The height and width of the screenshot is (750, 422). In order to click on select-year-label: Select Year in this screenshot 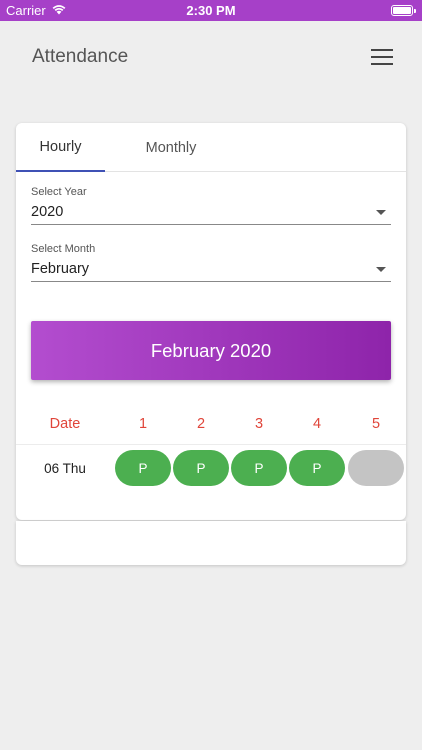, I will do `click(59, 192)`.